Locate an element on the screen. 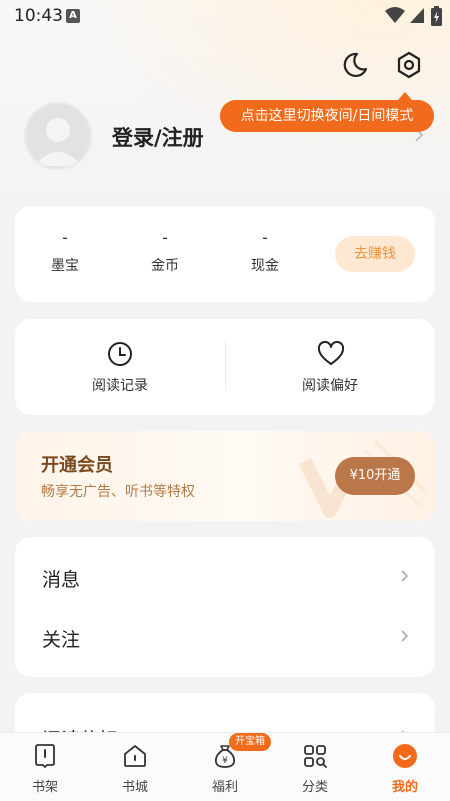 The height and width of the screenshot is (801, 450). nav-category: 分类 is located at coordinates (315, 767).